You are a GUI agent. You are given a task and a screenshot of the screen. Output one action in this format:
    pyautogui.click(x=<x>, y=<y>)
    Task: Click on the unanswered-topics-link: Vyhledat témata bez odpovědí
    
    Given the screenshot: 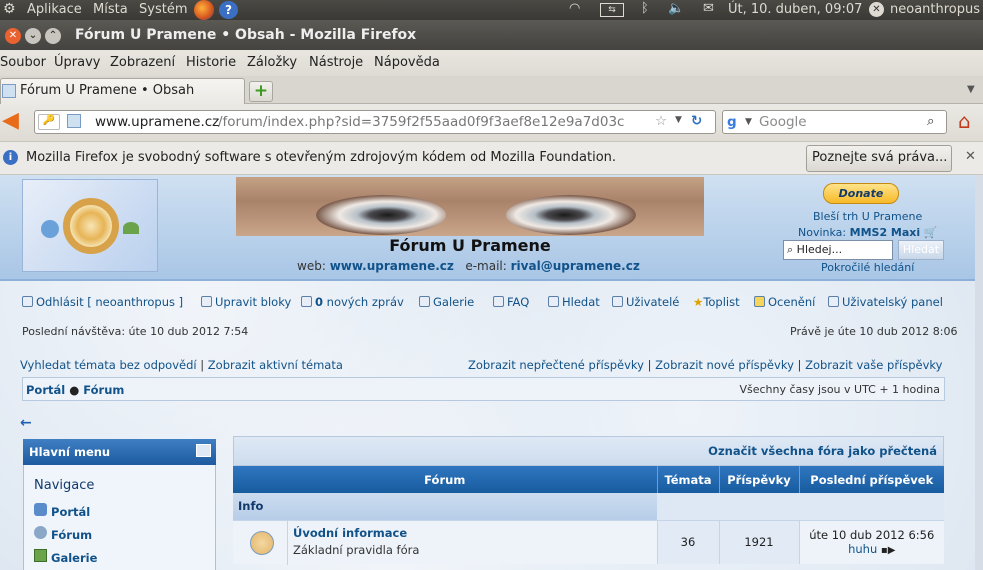 What is the action you would take?
    pyautogui.click(x=108, y=365)
    